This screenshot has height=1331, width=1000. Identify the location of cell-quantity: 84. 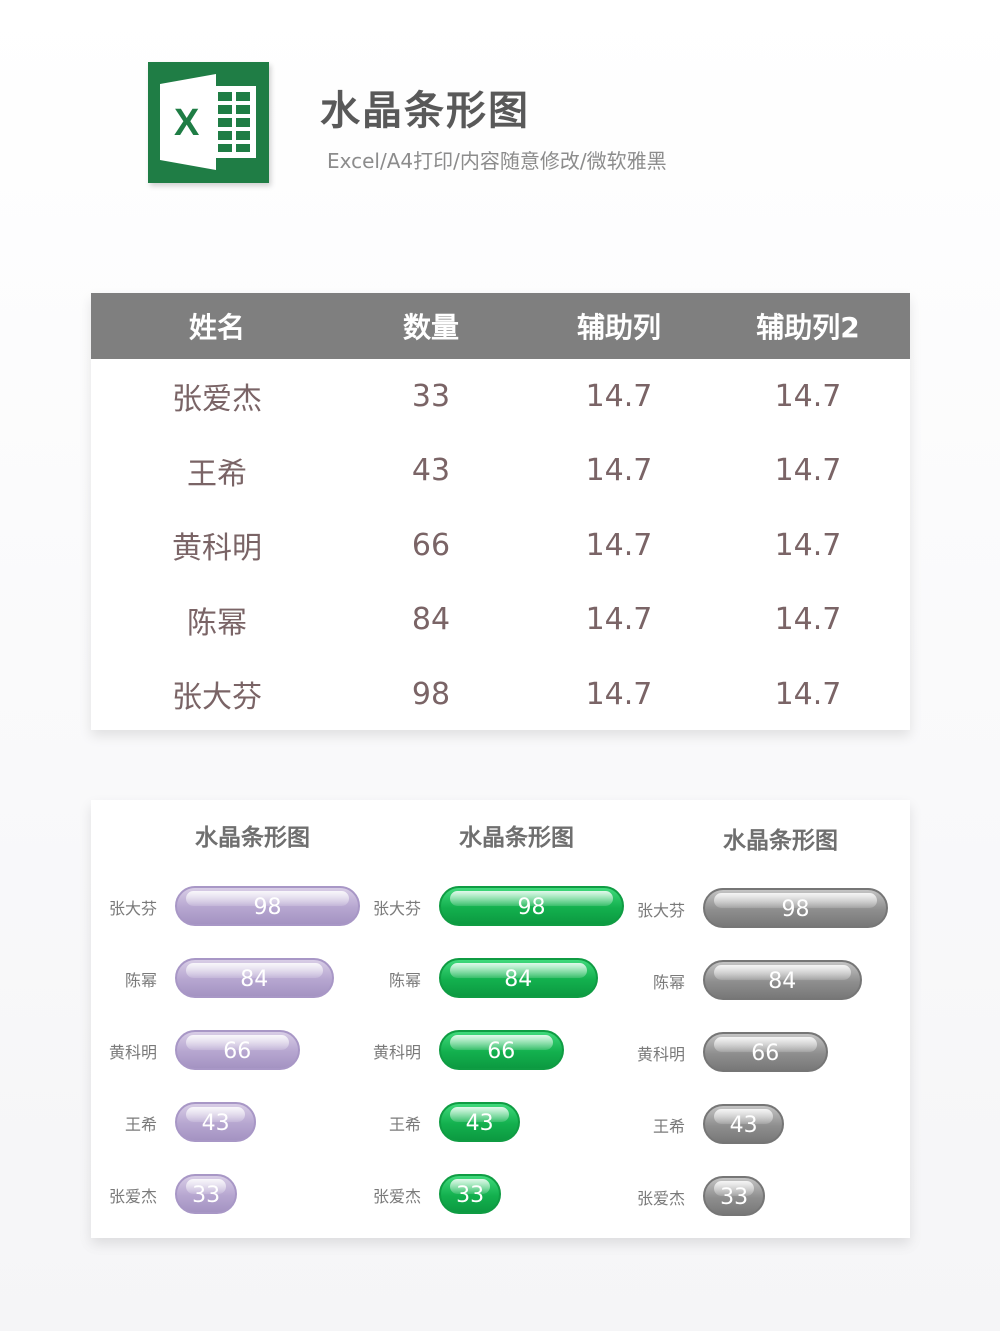
(431, 620).